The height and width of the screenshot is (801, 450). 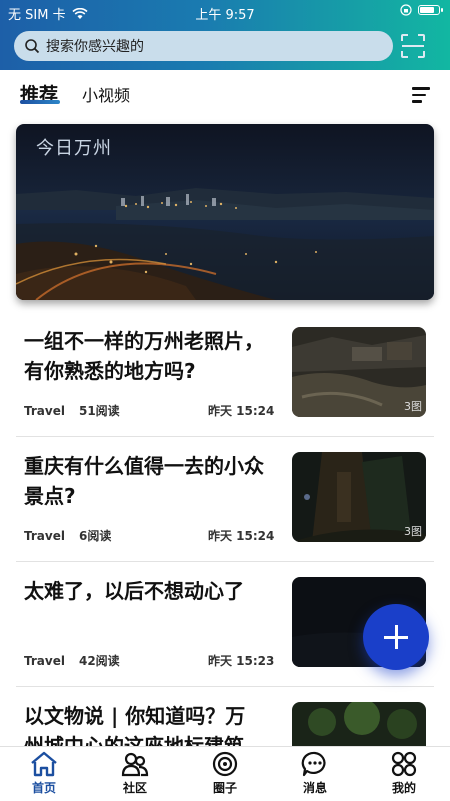 I want to click on nav-community: 社区, so click(x=135, y=773).